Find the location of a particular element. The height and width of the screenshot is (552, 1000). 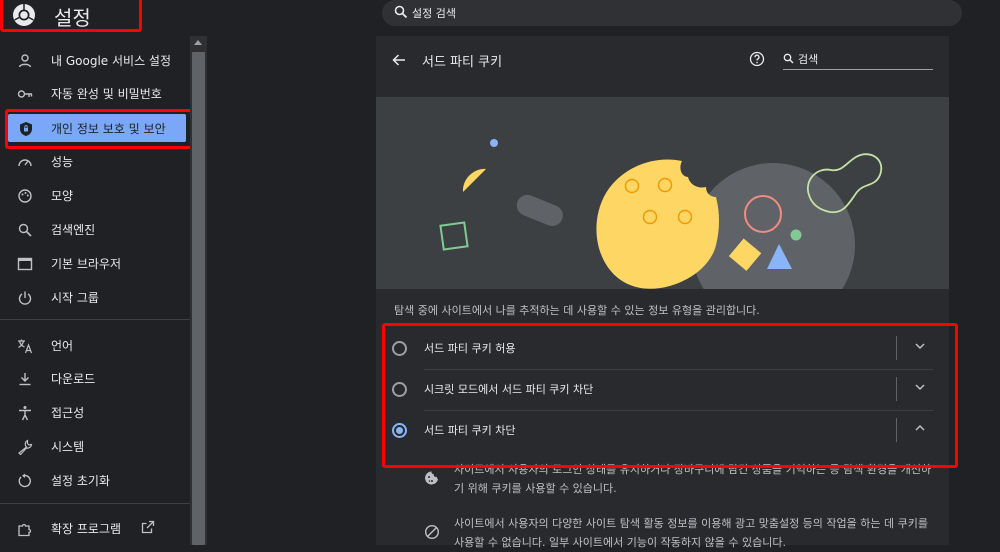

back-arrow-icon is located at coordinates (399, 60).